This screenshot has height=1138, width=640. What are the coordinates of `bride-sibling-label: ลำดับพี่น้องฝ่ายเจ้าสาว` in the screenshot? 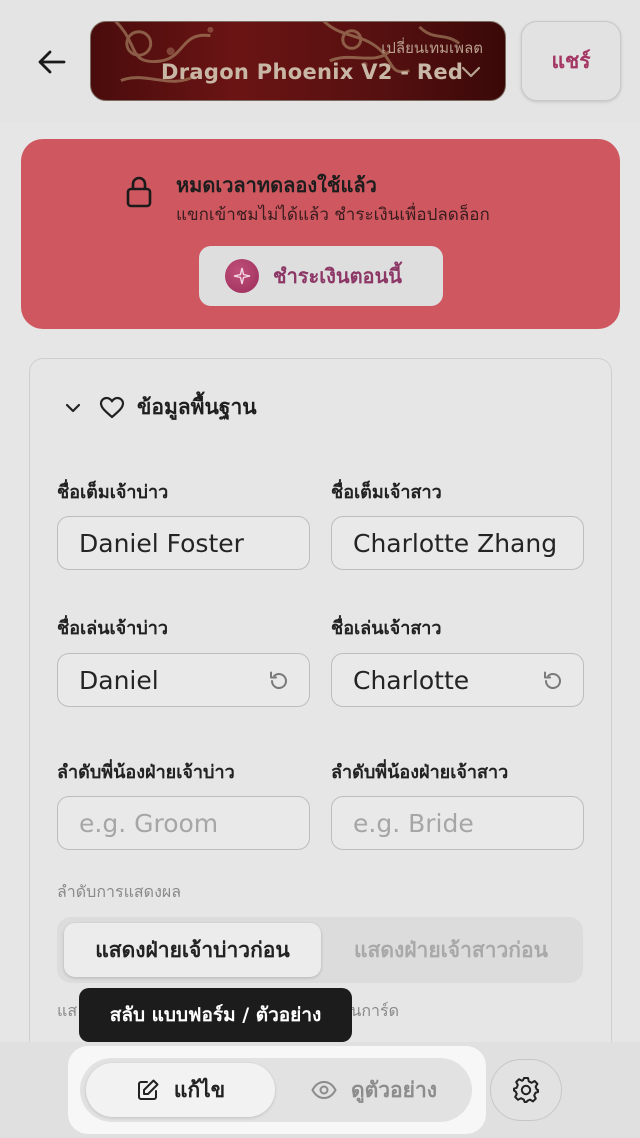 It's located at (420, 772).